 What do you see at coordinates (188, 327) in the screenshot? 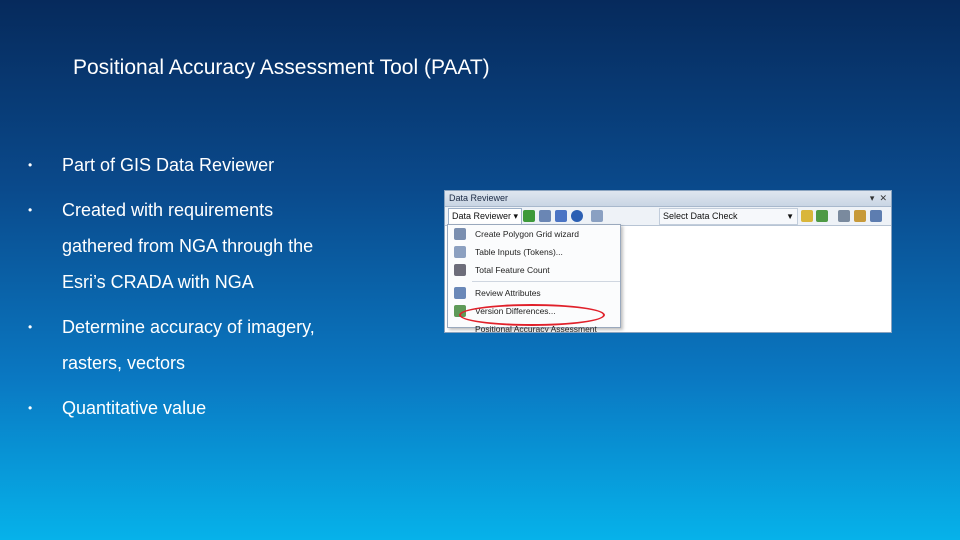
I see `bullet-text: Determine accuracy of imagery,` at bounding box center [188, 327].